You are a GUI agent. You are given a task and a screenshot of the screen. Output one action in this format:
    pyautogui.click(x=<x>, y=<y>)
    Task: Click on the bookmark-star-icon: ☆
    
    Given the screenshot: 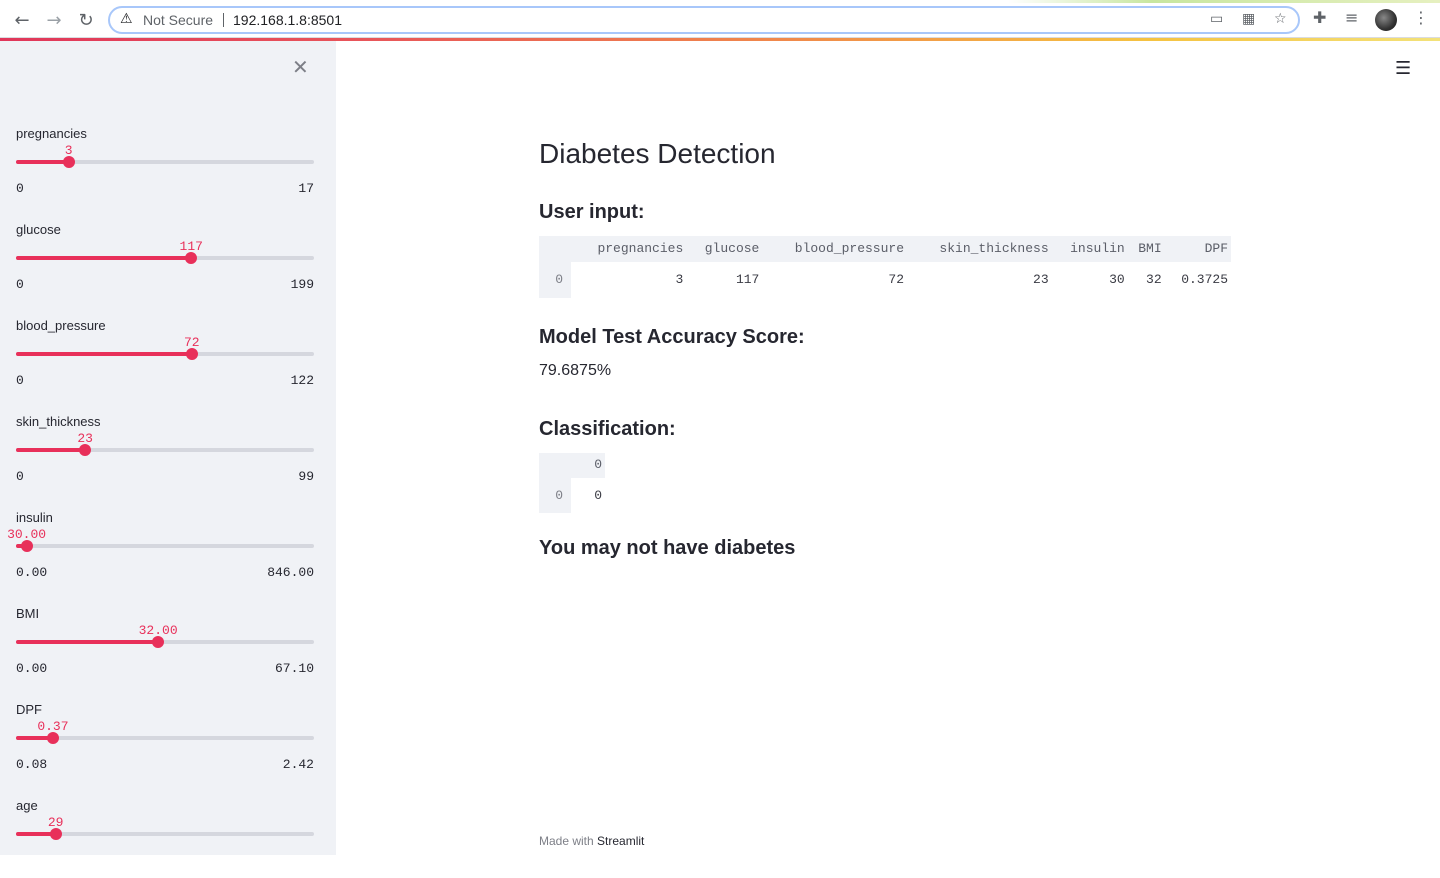 What is the action you would take?
    pyautogui.click(x=1280, y=19)
    